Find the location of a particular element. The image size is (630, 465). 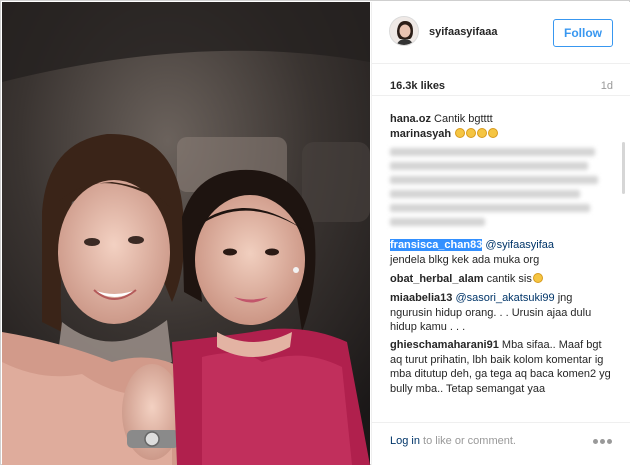

avatar-image is located at coordinates (404, 31).